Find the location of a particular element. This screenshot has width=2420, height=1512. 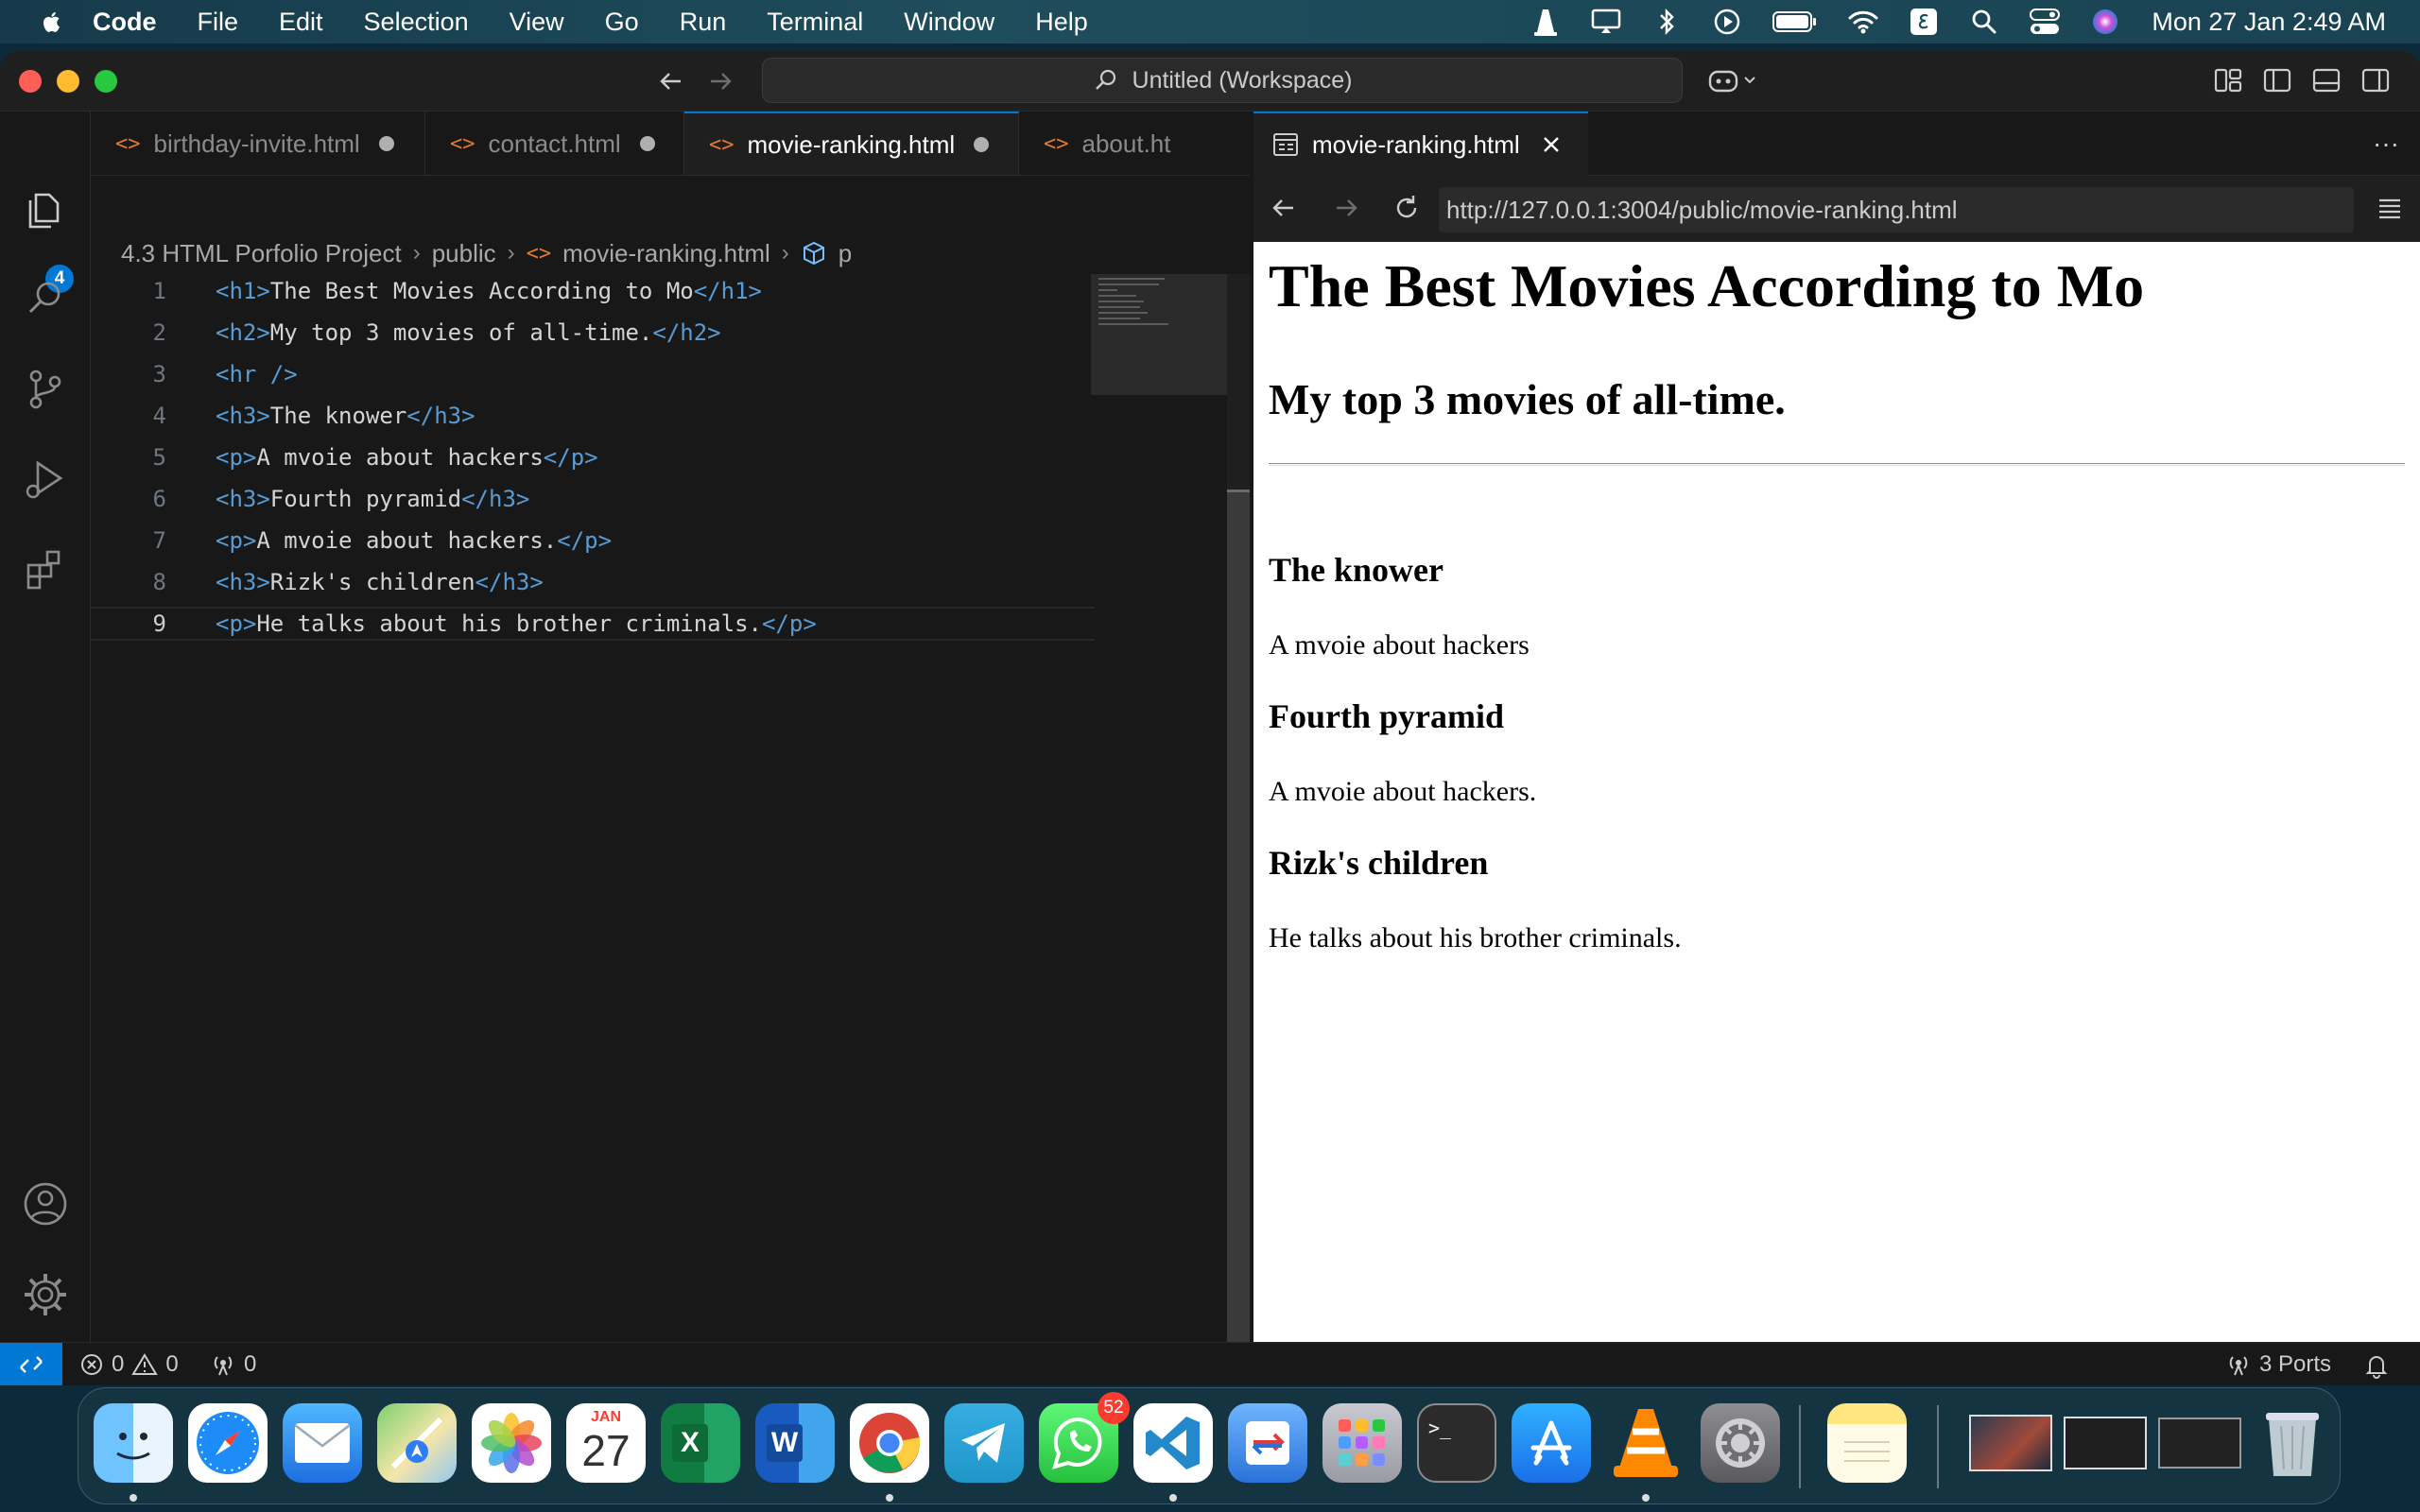

copilot-icon is located at coordinates (1733, 80).